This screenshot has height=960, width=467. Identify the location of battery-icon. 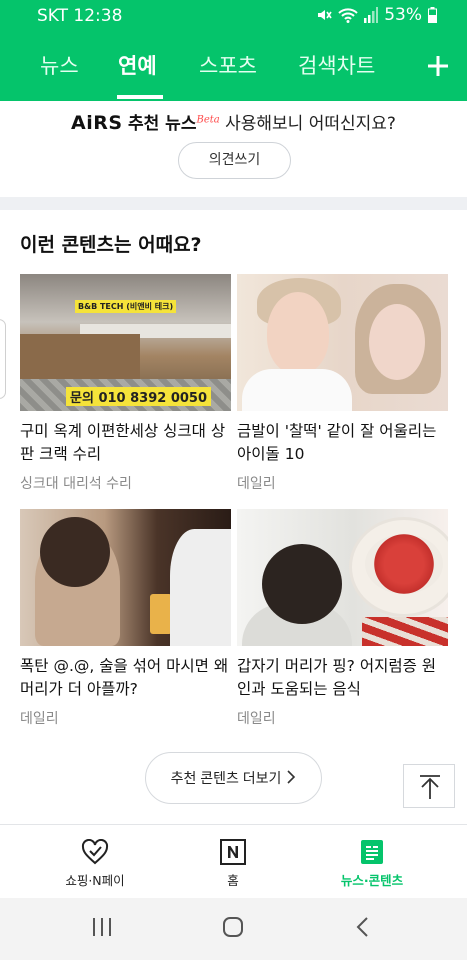
(432, 15).